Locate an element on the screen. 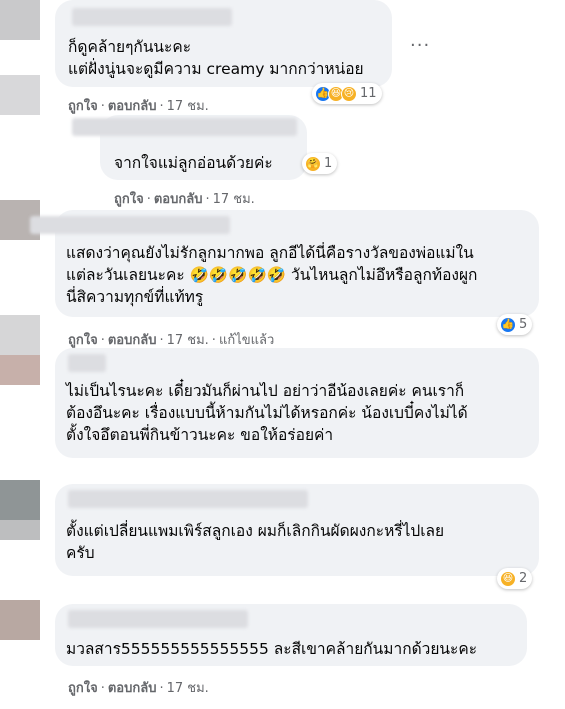  sad-icon: 😢 is located at coordinates (349, 93).